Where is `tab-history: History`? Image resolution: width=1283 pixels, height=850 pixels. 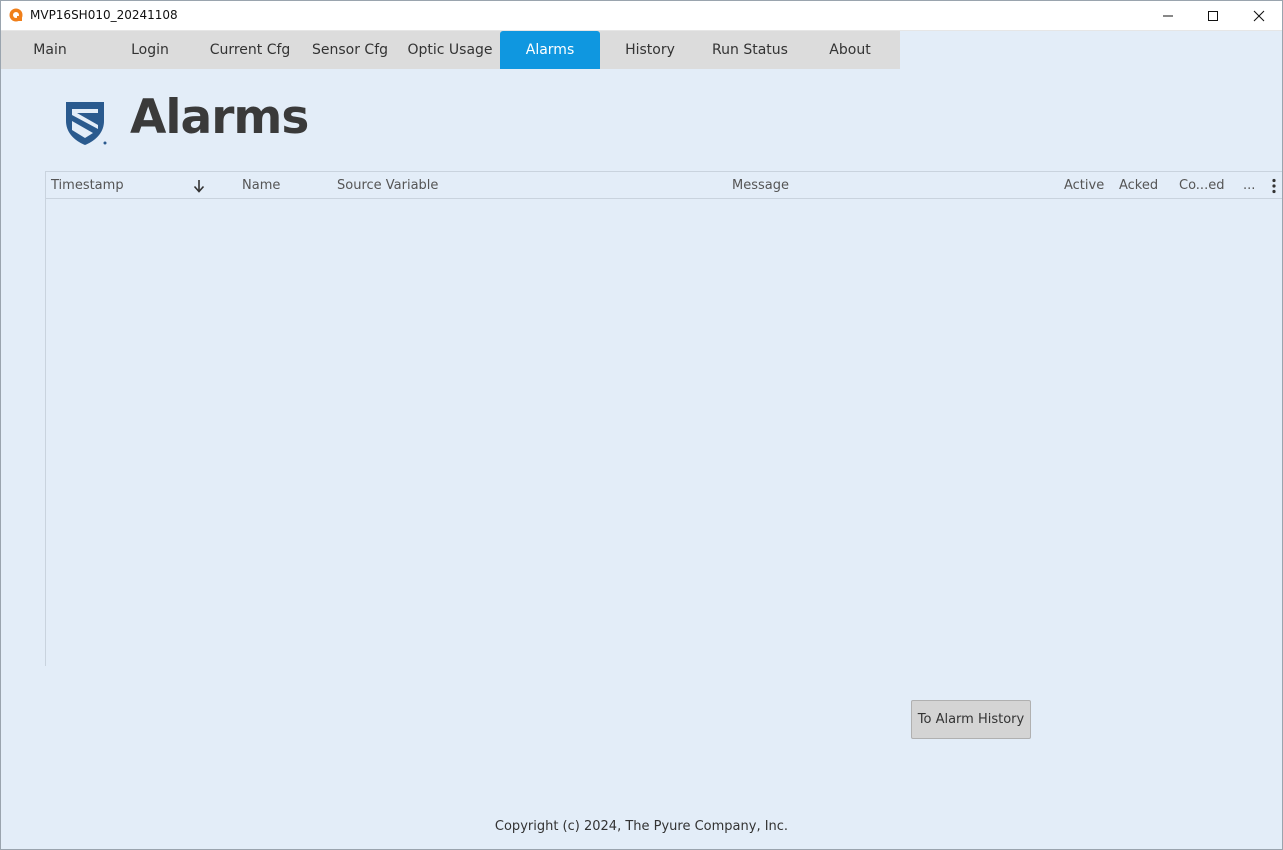 tab-history: History is located at coordinates (650, 50).